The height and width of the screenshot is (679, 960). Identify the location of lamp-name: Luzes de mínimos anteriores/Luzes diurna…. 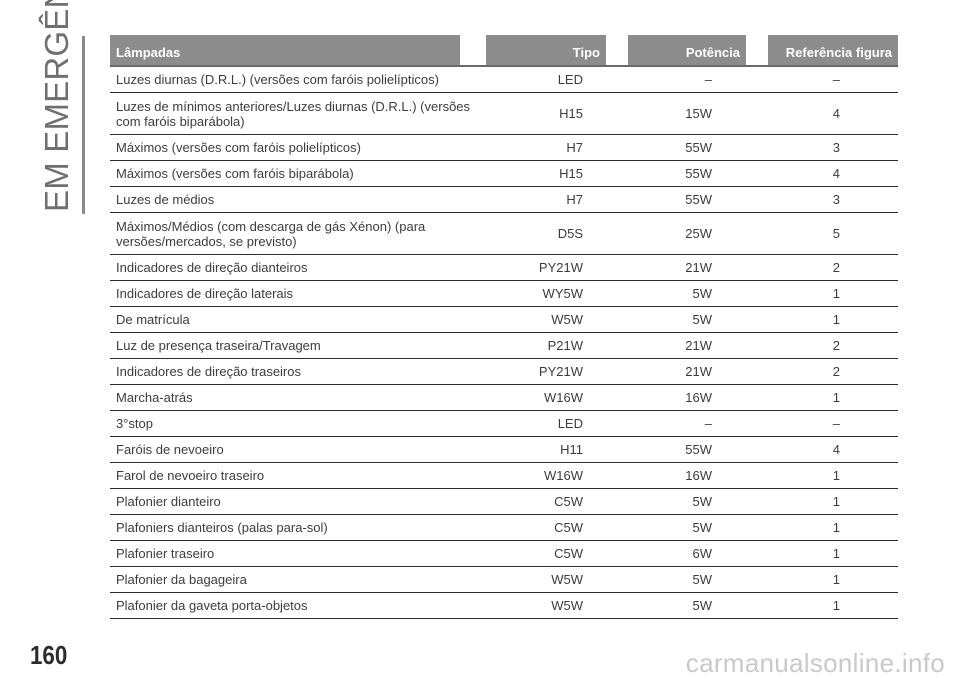
(292, 113).